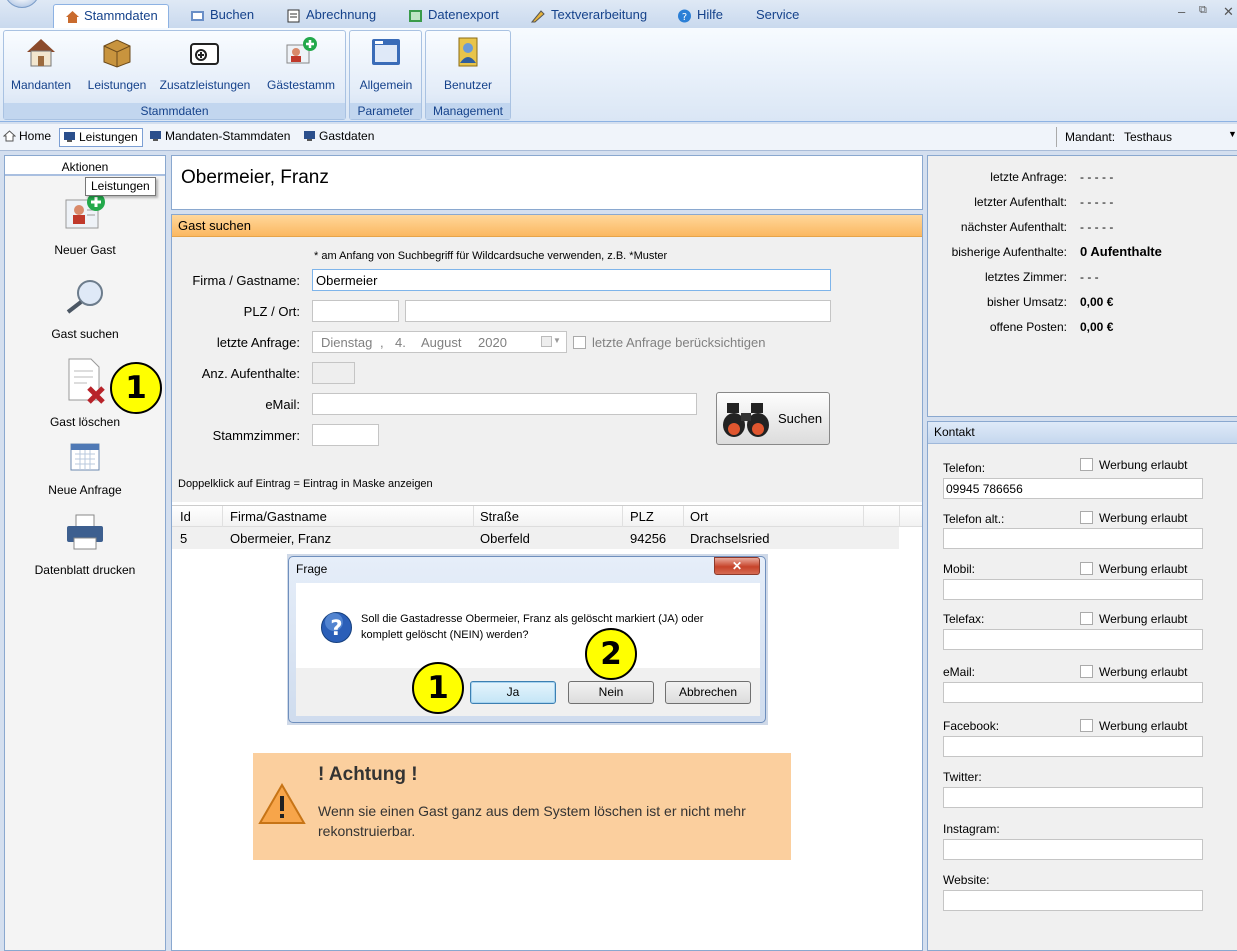 Image resolution: width=1237 pixels, height=951 pixels. I want to click on gast-suchen-action: Gast suchen, so click(85, 308).